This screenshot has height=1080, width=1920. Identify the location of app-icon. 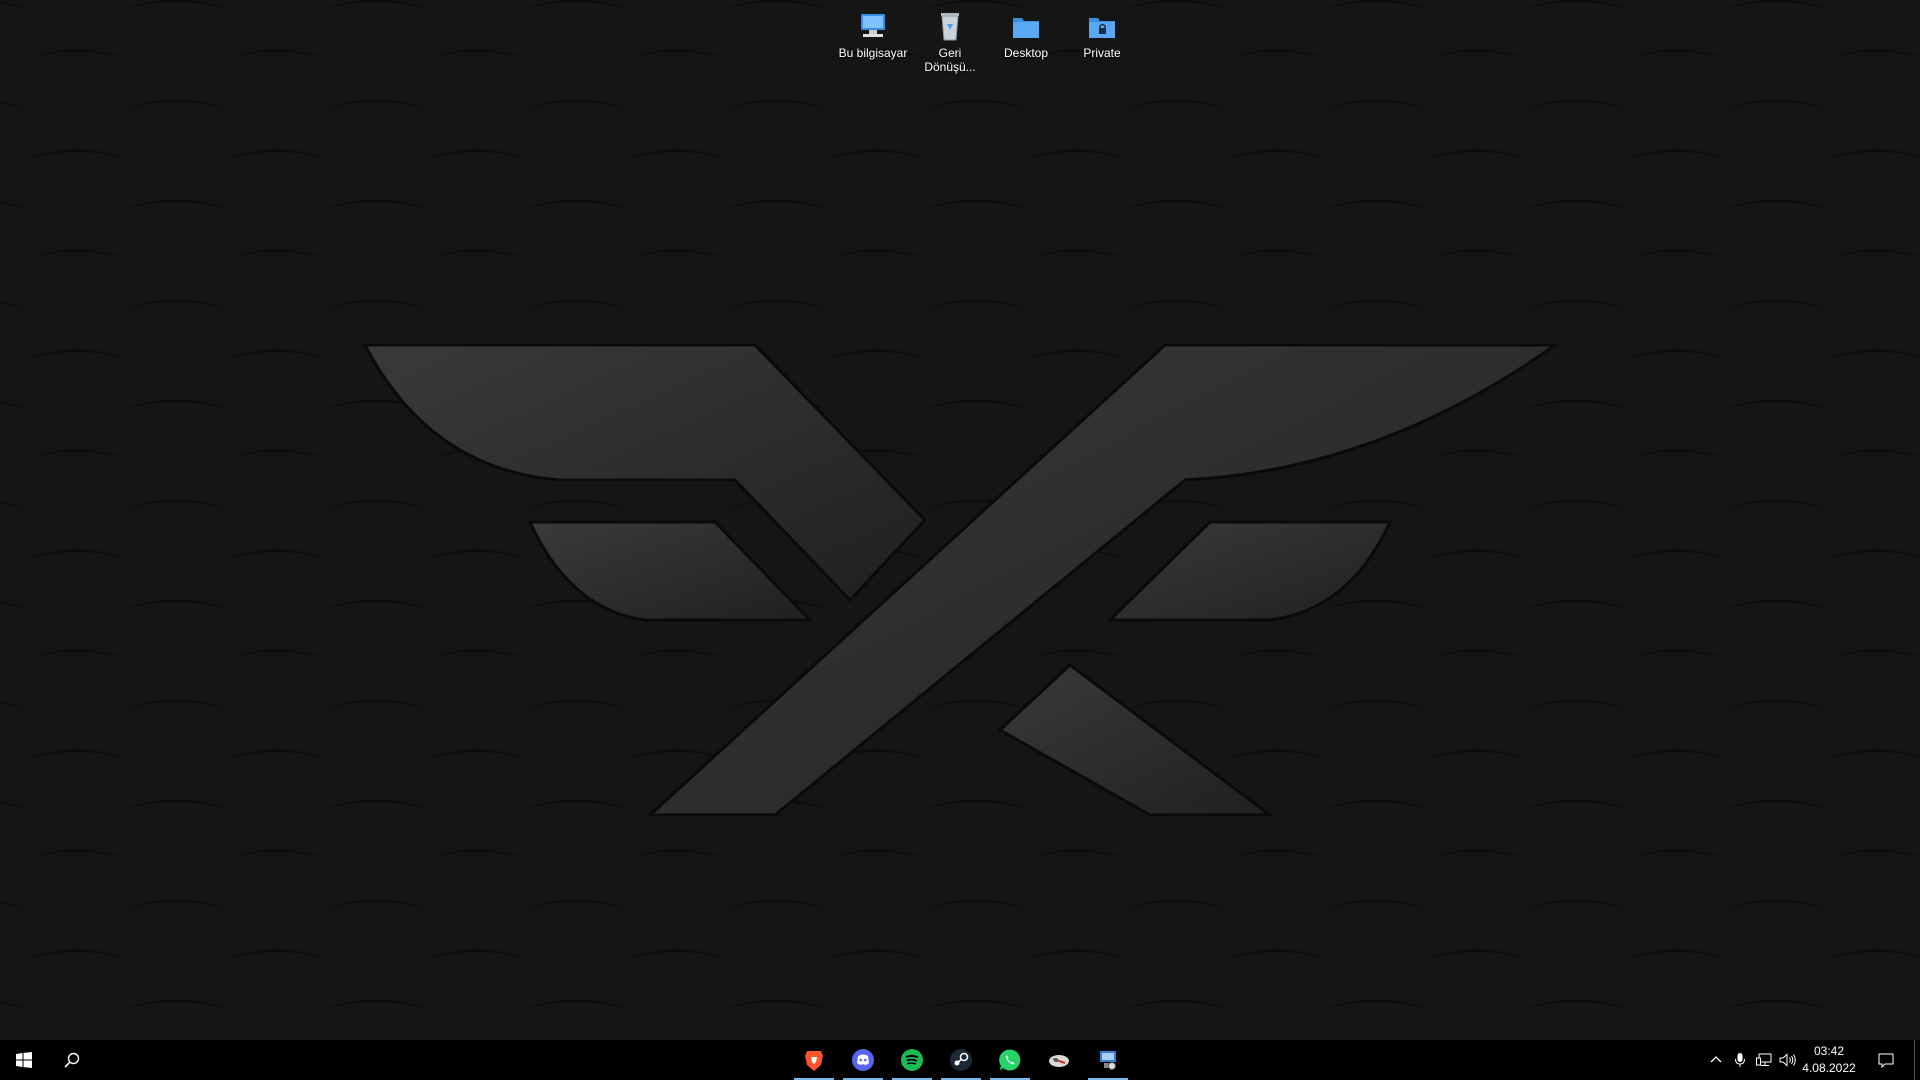
(1059, 1061).